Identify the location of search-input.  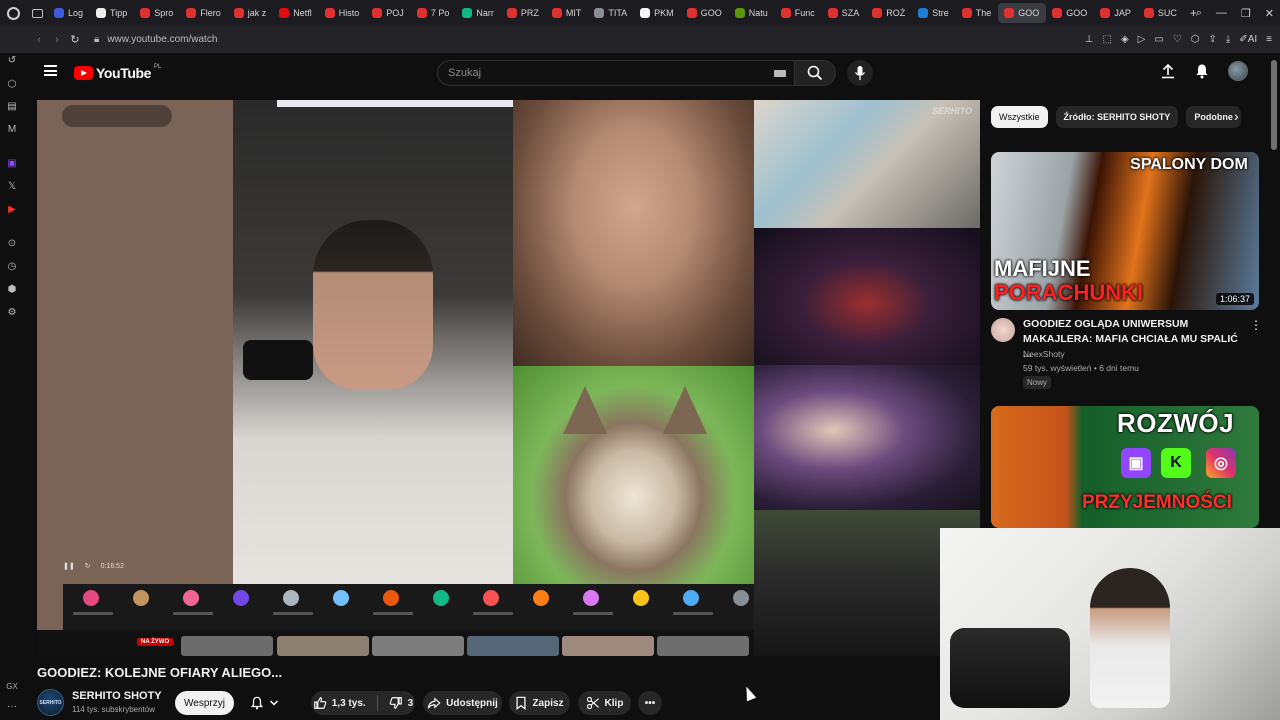
(598, 73).